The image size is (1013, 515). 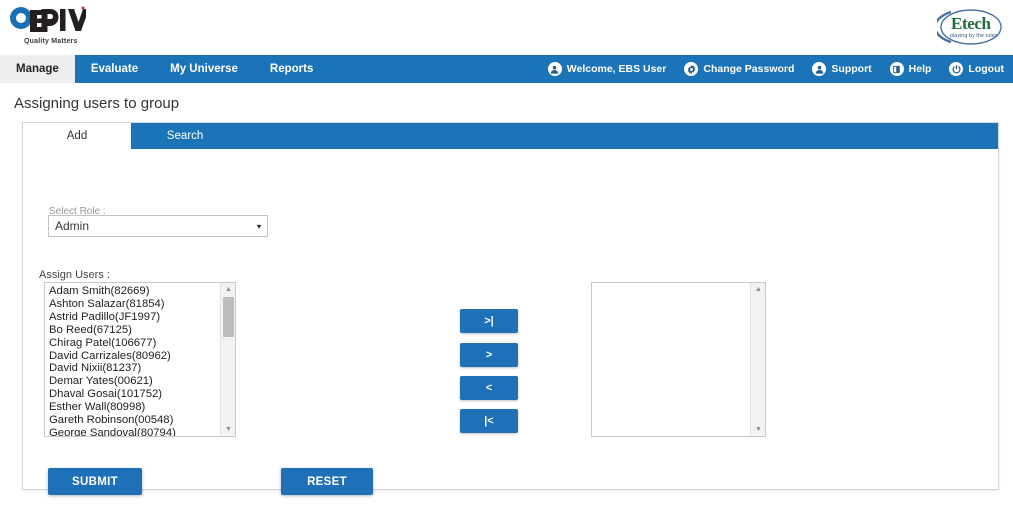 I want to click on nav-help-label: Help, so click(x=920, y=69).